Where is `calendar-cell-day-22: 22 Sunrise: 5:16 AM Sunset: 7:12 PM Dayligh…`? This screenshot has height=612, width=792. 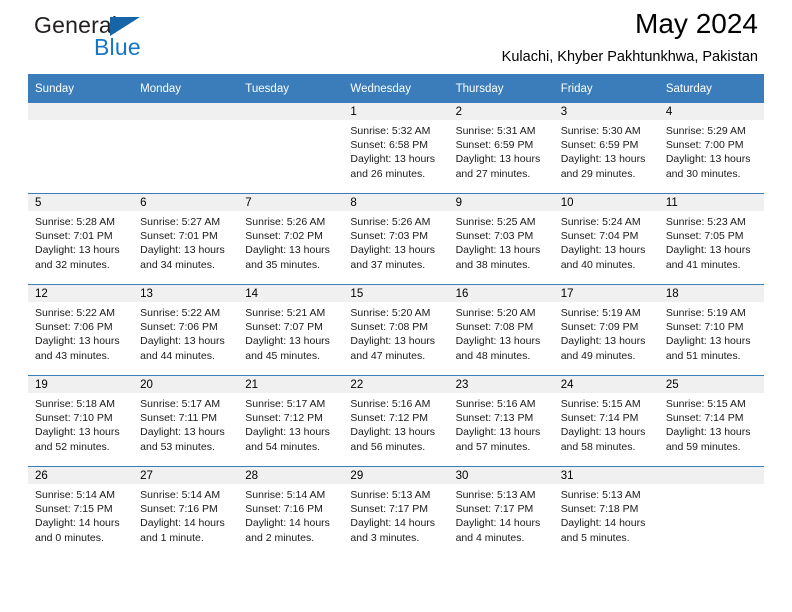
calendar-cell-day-22: 22 Sunrise: 5:16 AM Sunset: 7:12 PM Dayligh… is located at coordinates (396, 421).